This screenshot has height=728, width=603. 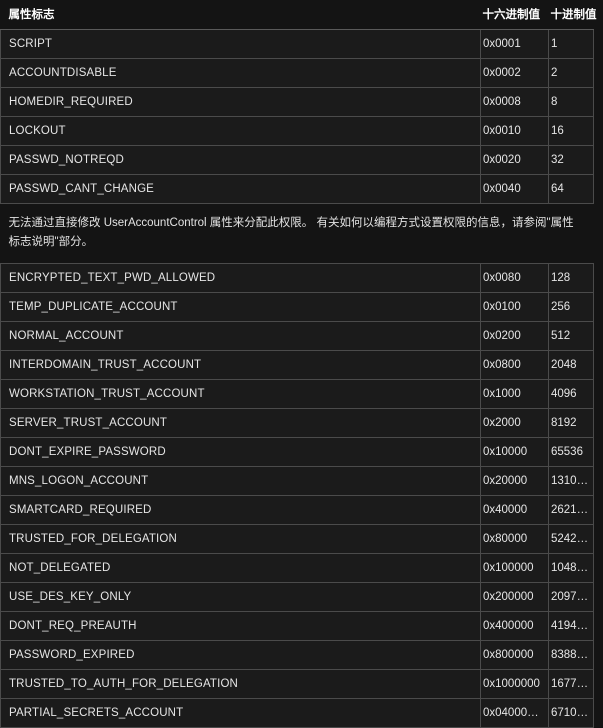 I want to click on table-row: USE_DES_KEY_ONLY 0x200000 2097152, so click(x=297, y=597).